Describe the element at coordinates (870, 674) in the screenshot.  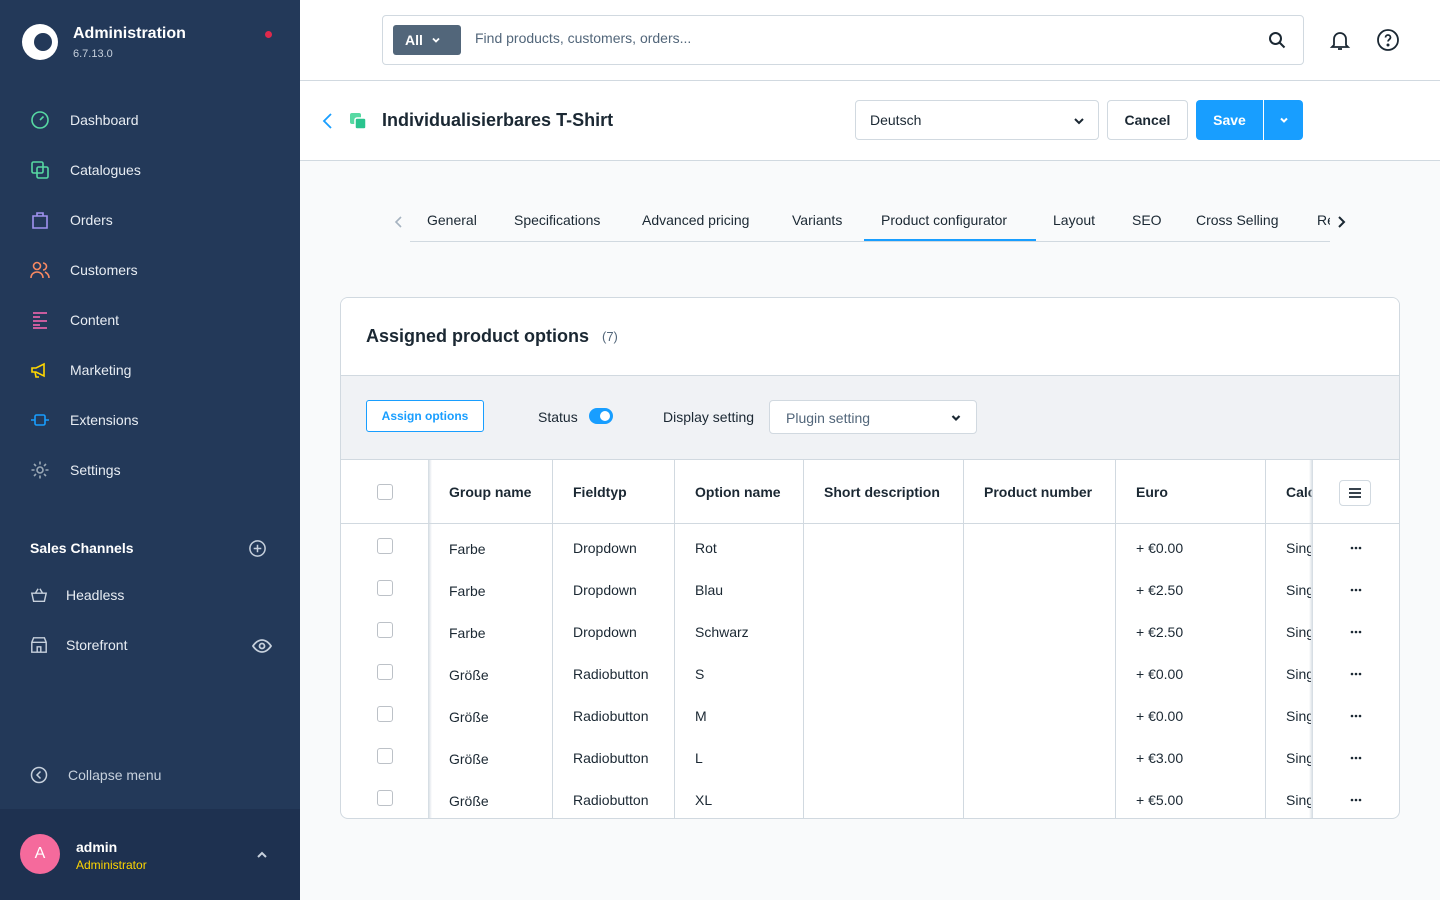
I see `table-row: Größe Radiobutton S + €0.00 Single` at that location.